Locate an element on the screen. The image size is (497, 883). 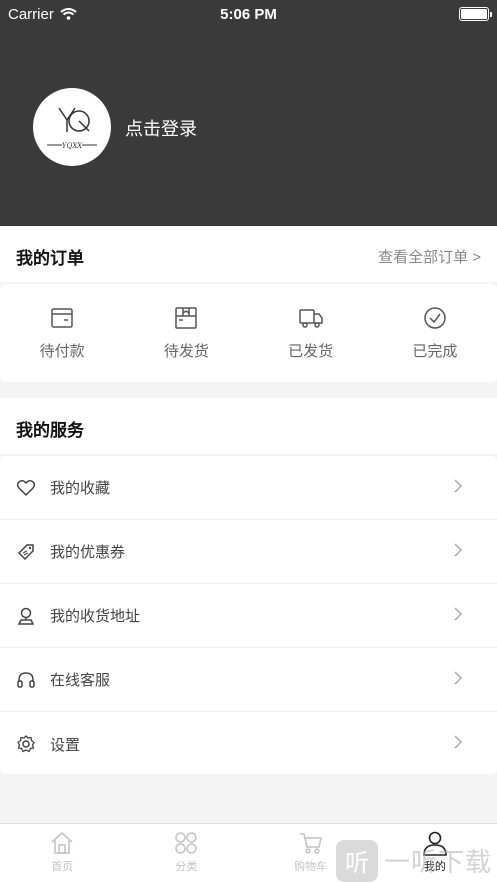
service-customer-support: 在线客服 is located at coordinates (248, 680).